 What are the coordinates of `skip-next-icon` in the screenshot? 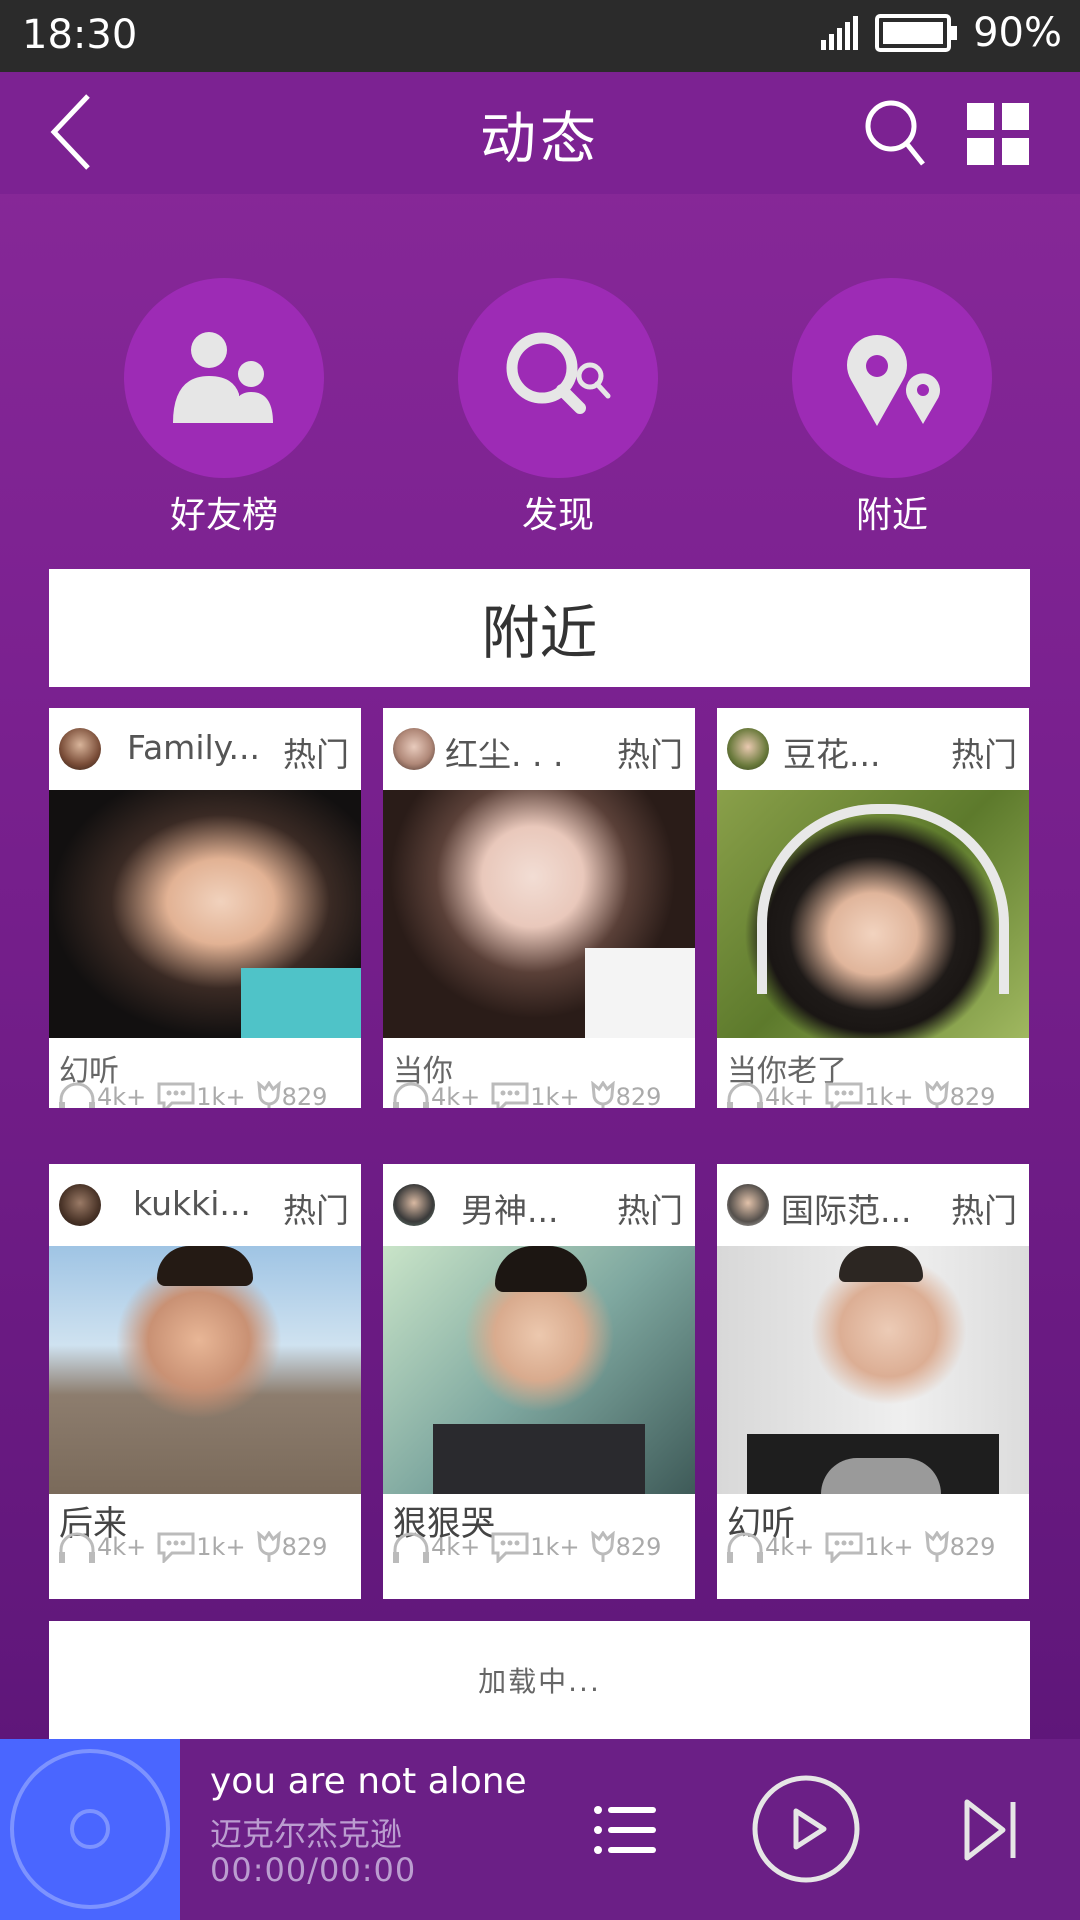 It's located at (990, 1830).